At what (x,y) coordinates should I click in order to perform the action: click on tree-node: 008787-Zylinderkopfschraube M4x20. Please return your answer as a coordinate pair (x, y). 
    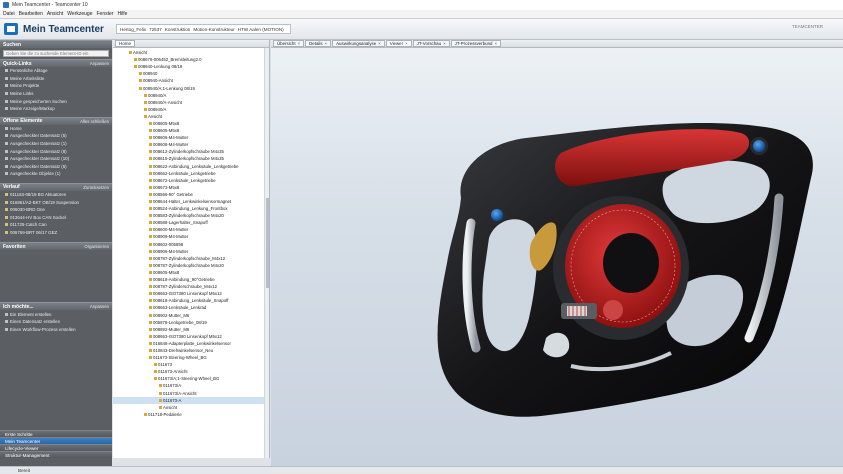
    Looking at the image, I should click on (191, 265).